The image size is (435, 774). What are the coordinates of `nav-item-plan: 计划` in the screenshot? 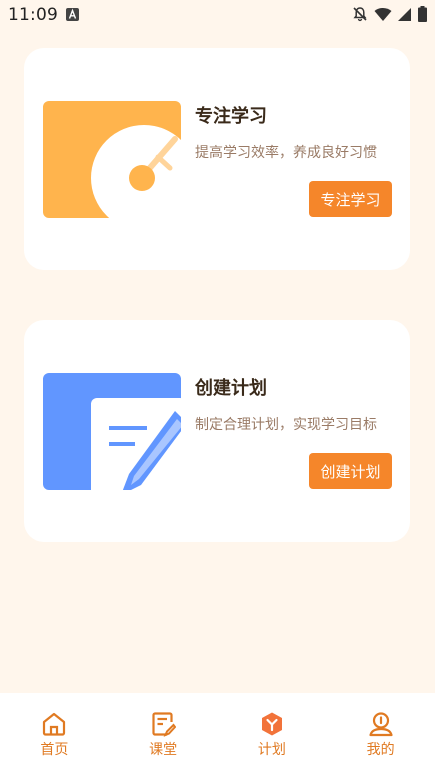 It's located at (272, 733).